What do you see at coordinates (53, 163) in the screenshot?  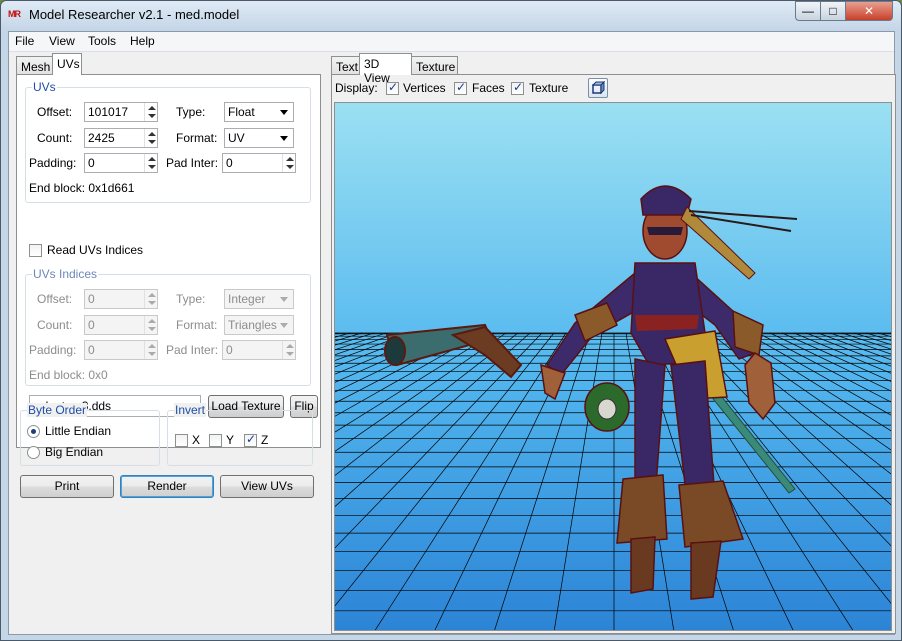 I see `padding-label: Padding:` at bounding box center [53, 163].